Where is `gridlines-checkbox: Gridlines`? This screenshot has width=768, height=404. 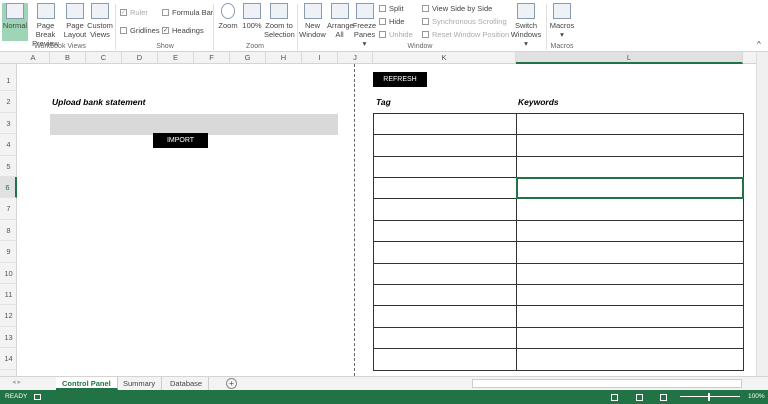 gridlines-checkbox: Gridlines is located at coordinates (140, 30).